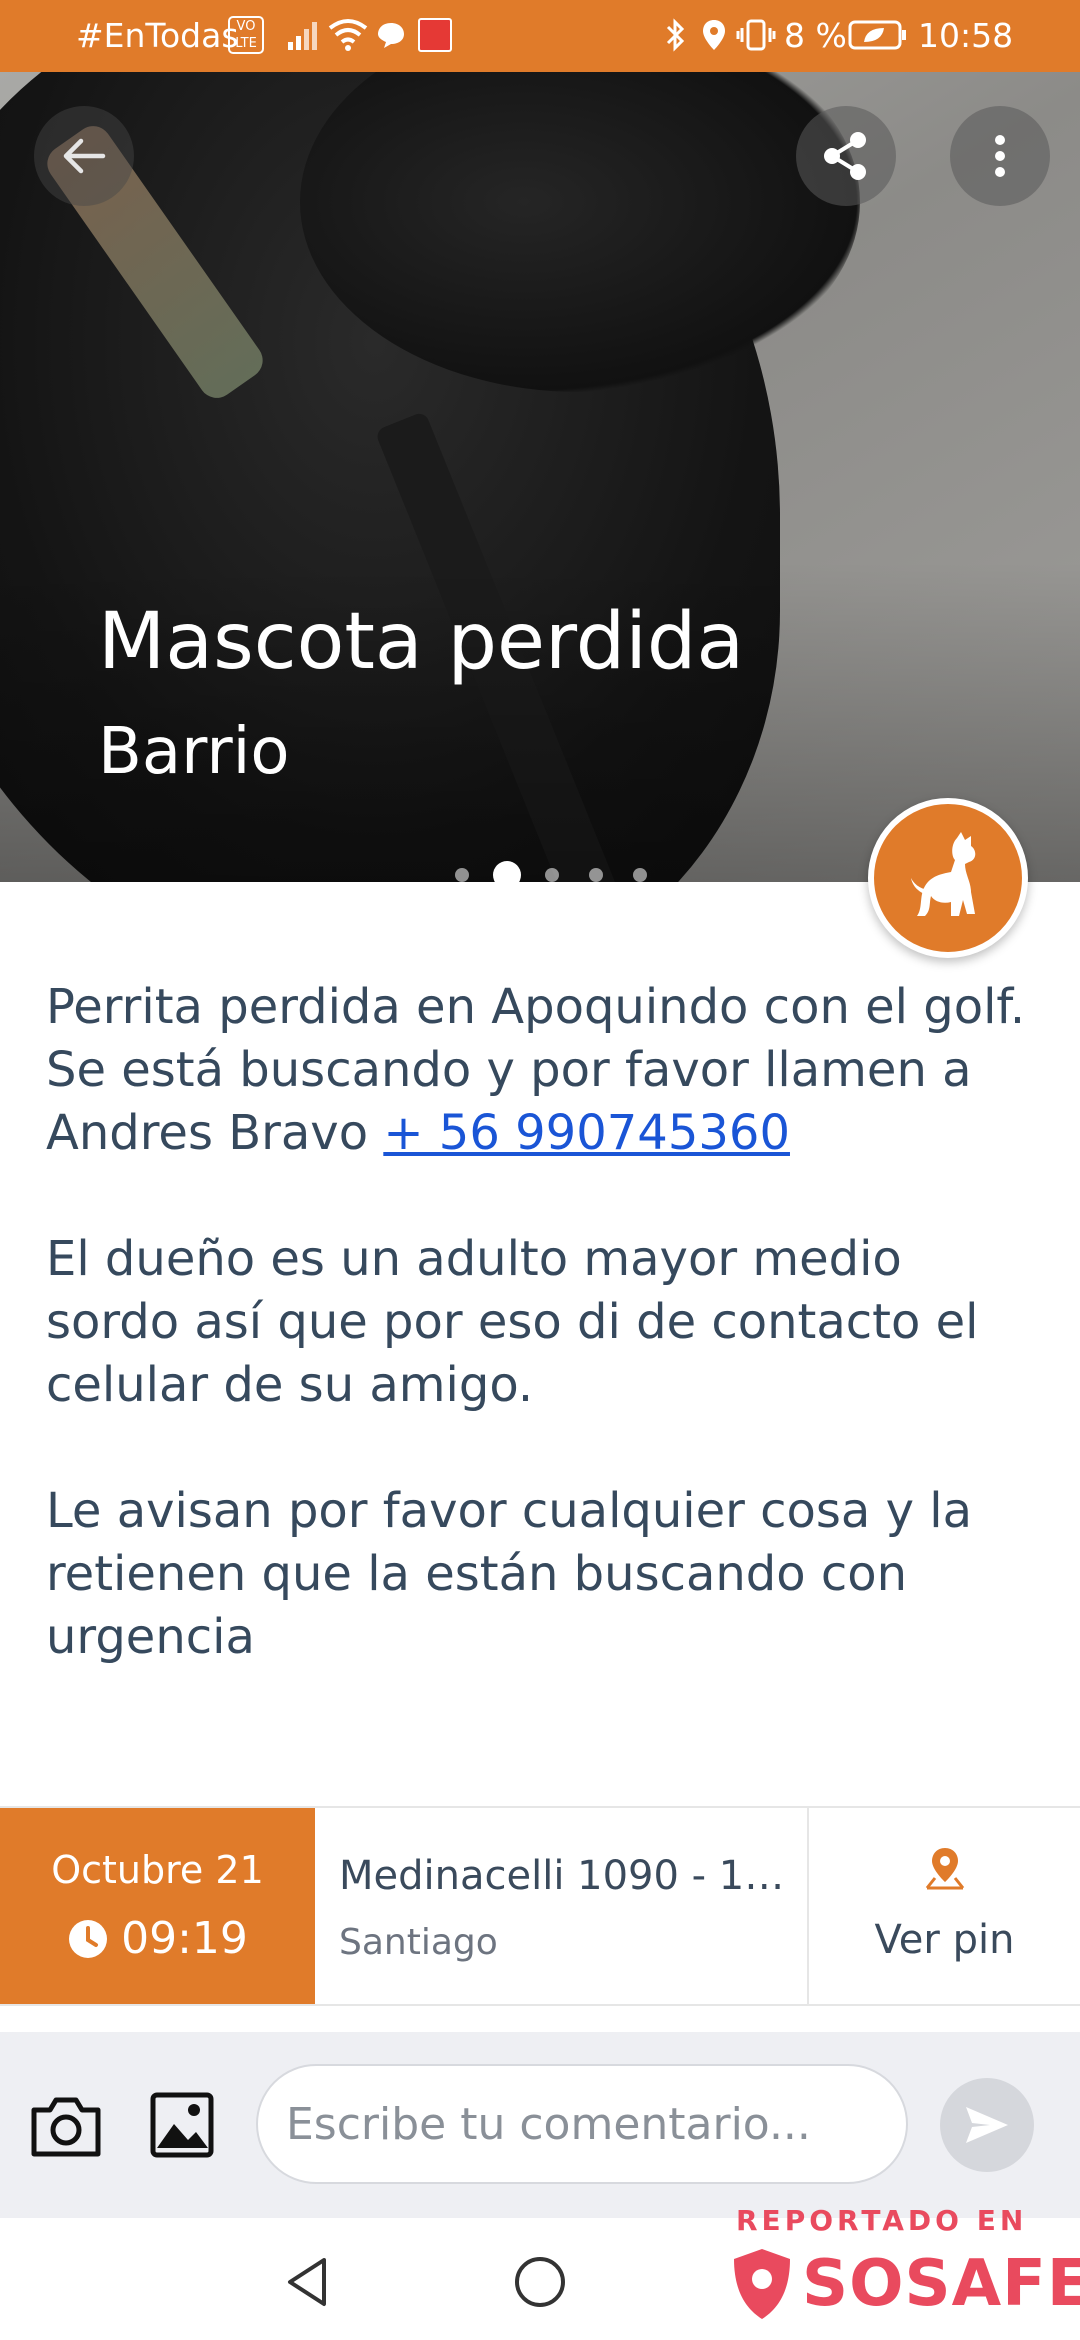  I want to click on camera-button, so click(66, 2127).